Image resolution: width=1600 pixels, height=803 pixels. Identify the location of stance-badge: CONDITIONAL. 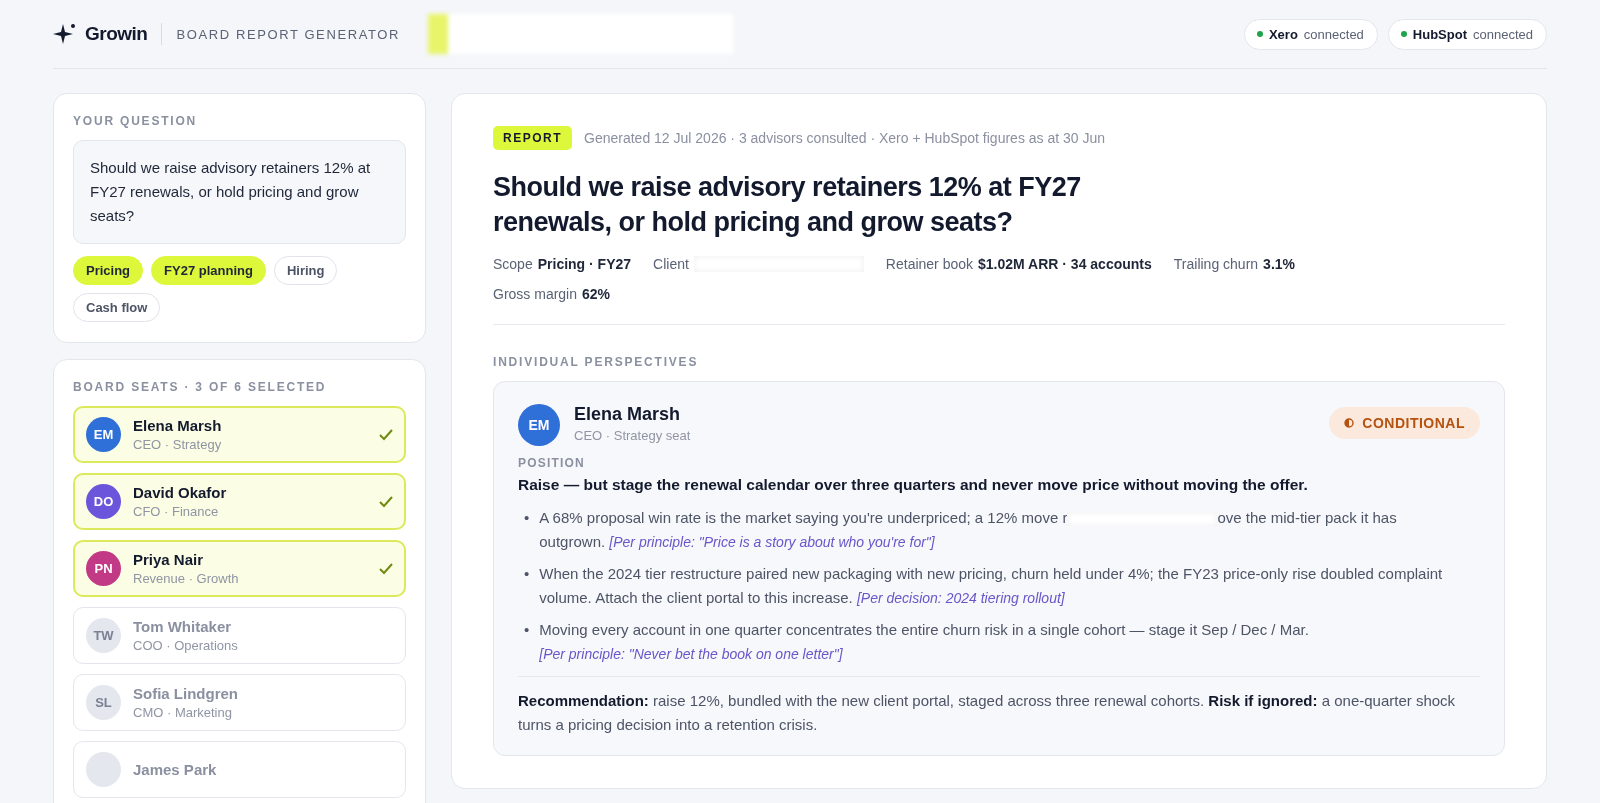
(1404, 423).